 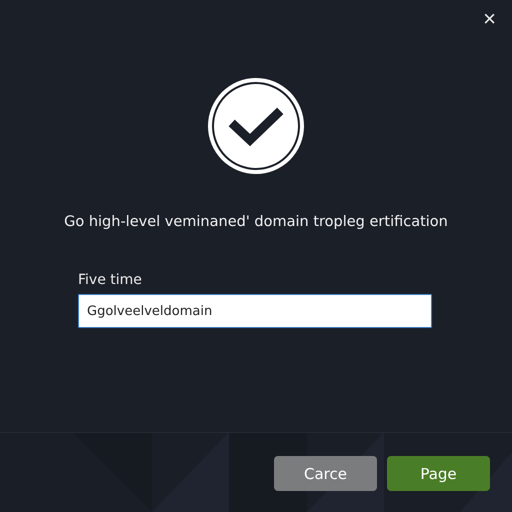 I want to click on checkmark-icon, so click(x=256, y=126).